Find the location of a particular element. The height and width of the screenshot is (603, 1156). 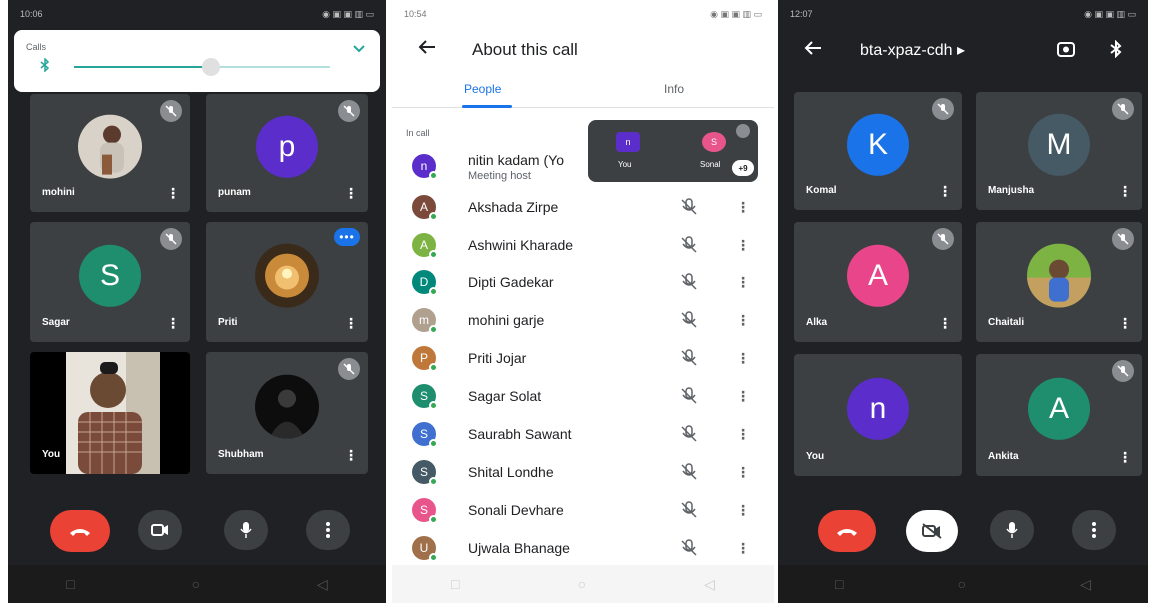

status-bar: 12:07 ◉ ▣ ▣ ▥ ▭ is located at coordinates (963, 14).